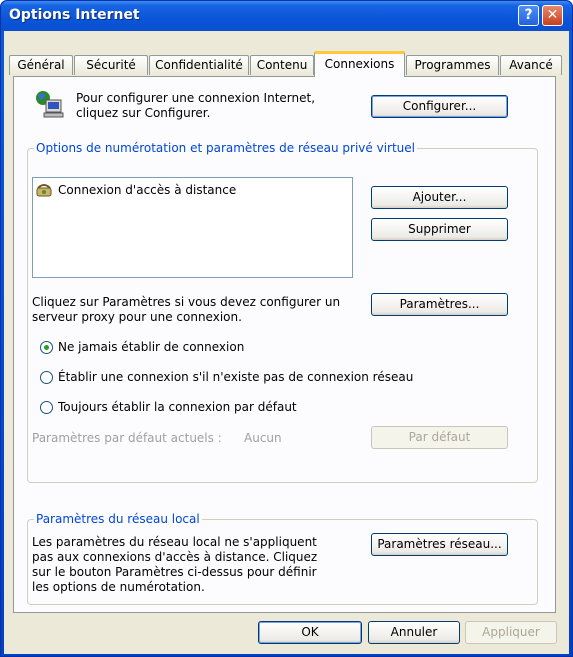 This screenshot has height=657, width=573. I want to click on close-button: ✕, so click(552, 15).